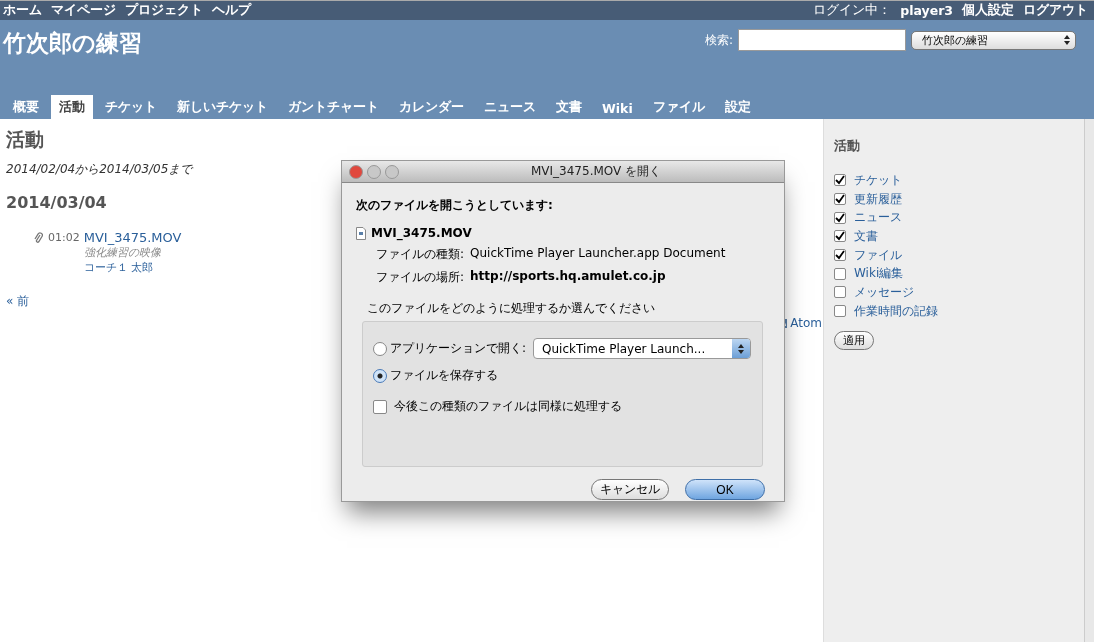  What do you see at coordinates (878, 180) in the screenshot?
I see `filter-link: チケット` at bounding box center [878, 180].